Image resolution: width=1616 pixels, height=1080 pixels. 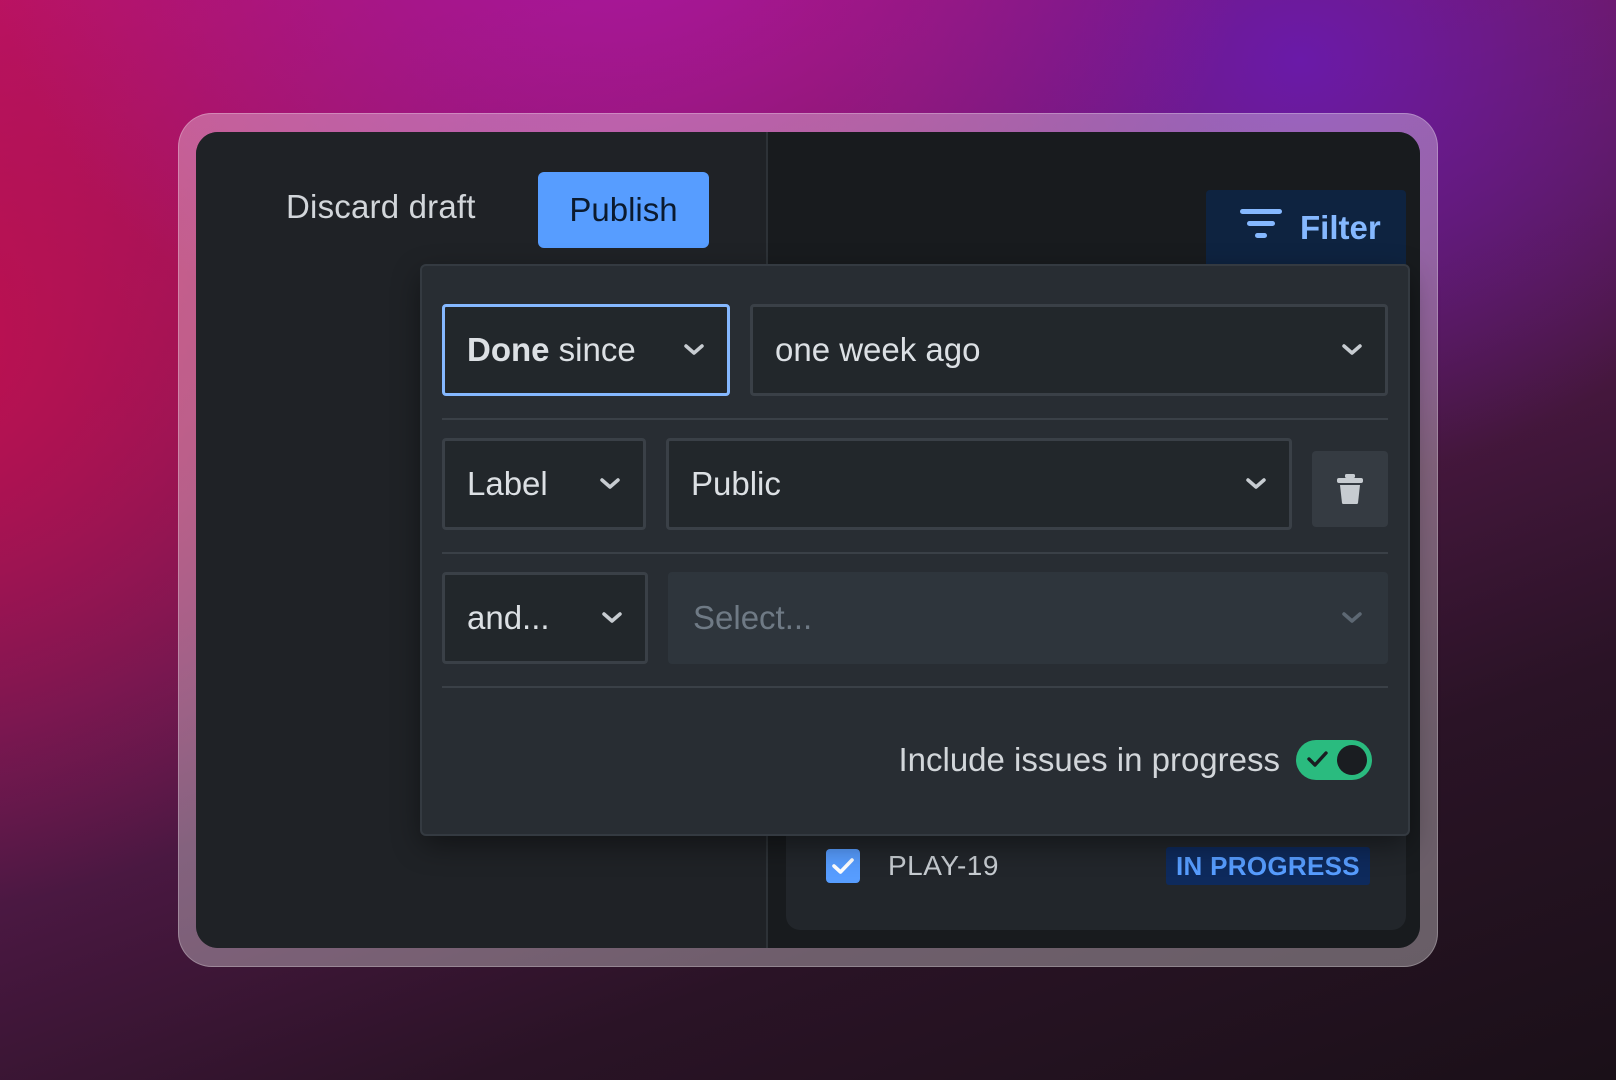 What do you see at coordinates (1268, 866) in the screenshot?
I see `status-badge: IN PROGRESS` at bounding box center [1268, 866].